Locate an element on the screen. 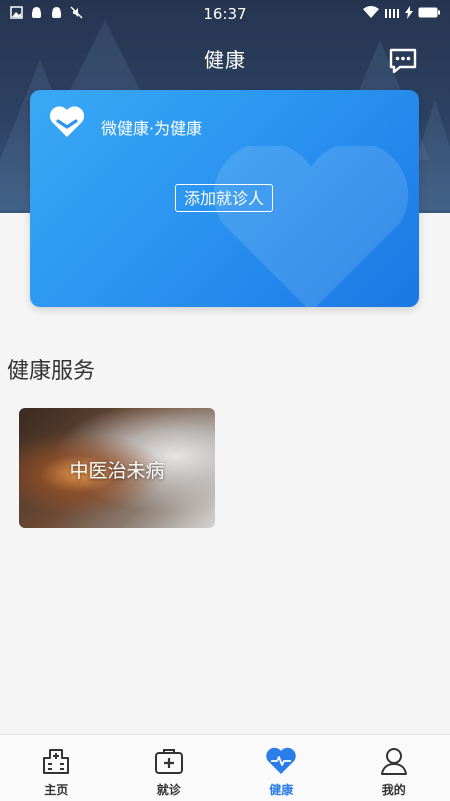 Image resolution: width=450 pixels, height=801 pixels. heart-logo-icon is located at coordinates (67, 122).